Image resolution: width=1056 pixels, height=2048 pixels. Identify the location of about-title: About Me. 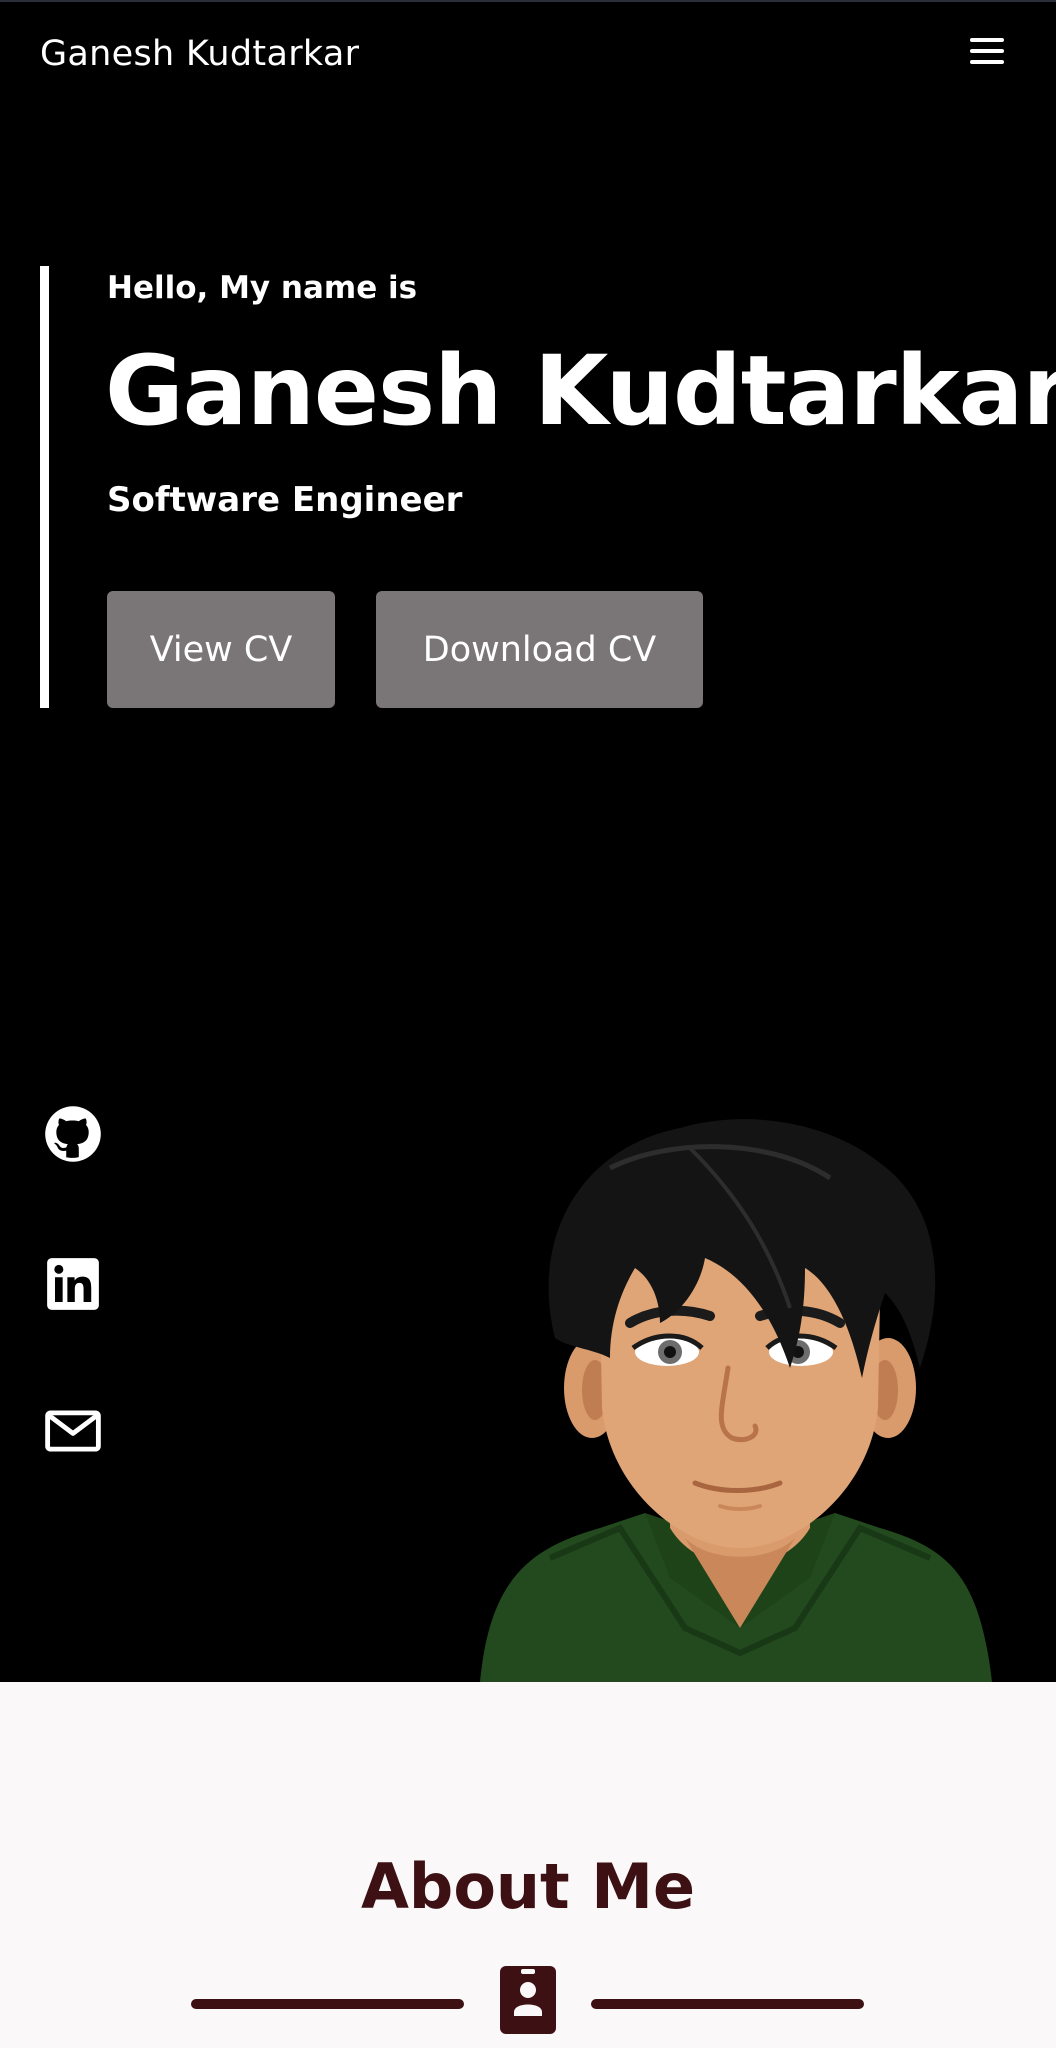
(528, 1886).